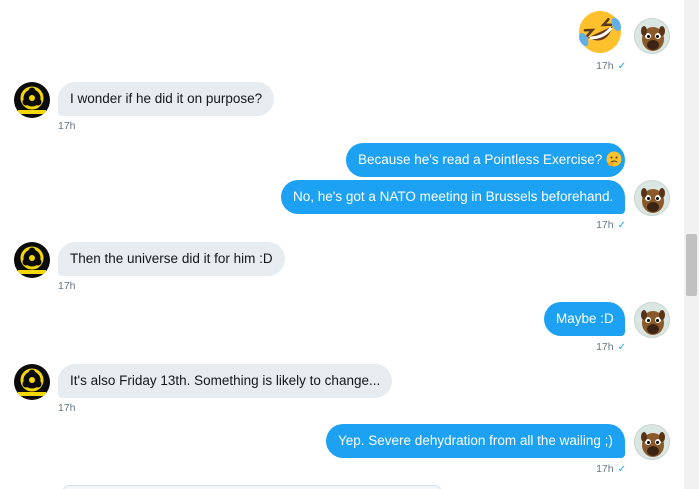 The width and height of the screenshot is (699, 489). I want to click on incoming-message: Then the universe did it for him :D, so click(171, 259).